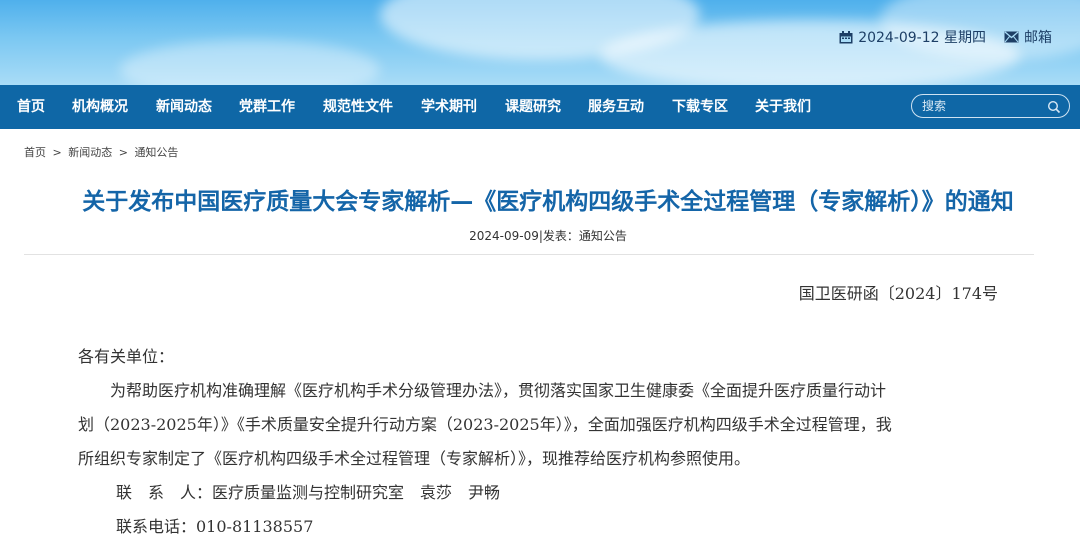 The height and width of the screenshot is (544, 1080). I want to click on salutation: 各有关单位：, so click(126, 356).